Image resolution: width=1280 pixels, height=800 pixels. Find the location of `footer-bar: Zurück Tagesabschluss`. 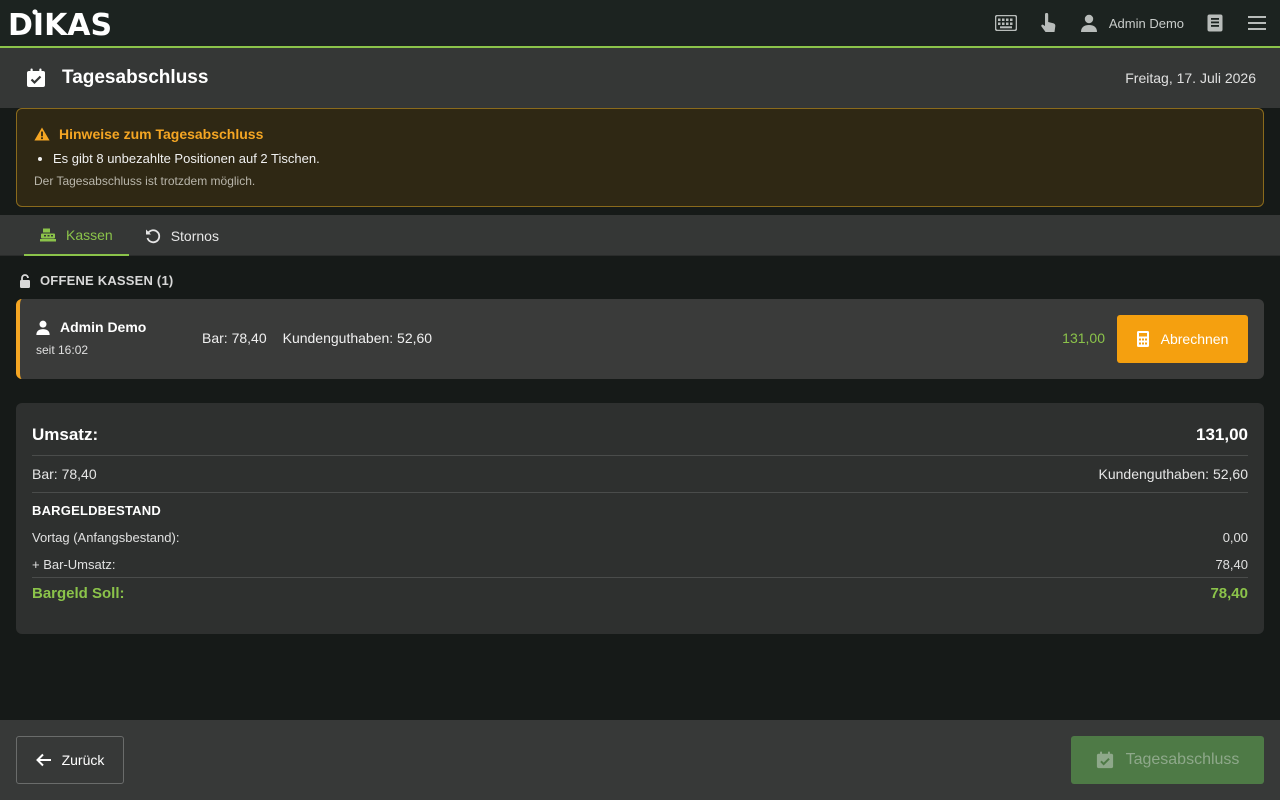

footer-bar: Zurück Tagesabschluss is located at coordinates (640, 760).